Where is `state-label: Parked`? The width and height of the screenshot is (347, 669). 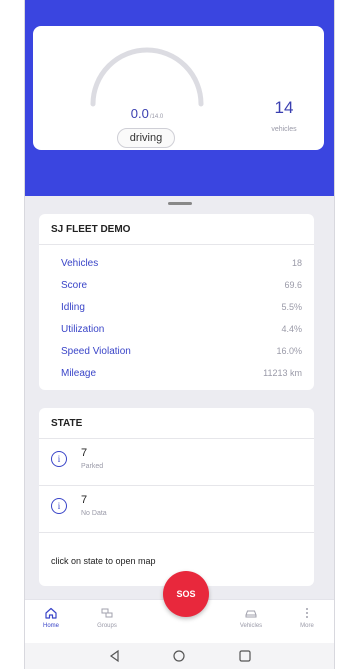 state-label: Parked is located at coordinates (92, 466).